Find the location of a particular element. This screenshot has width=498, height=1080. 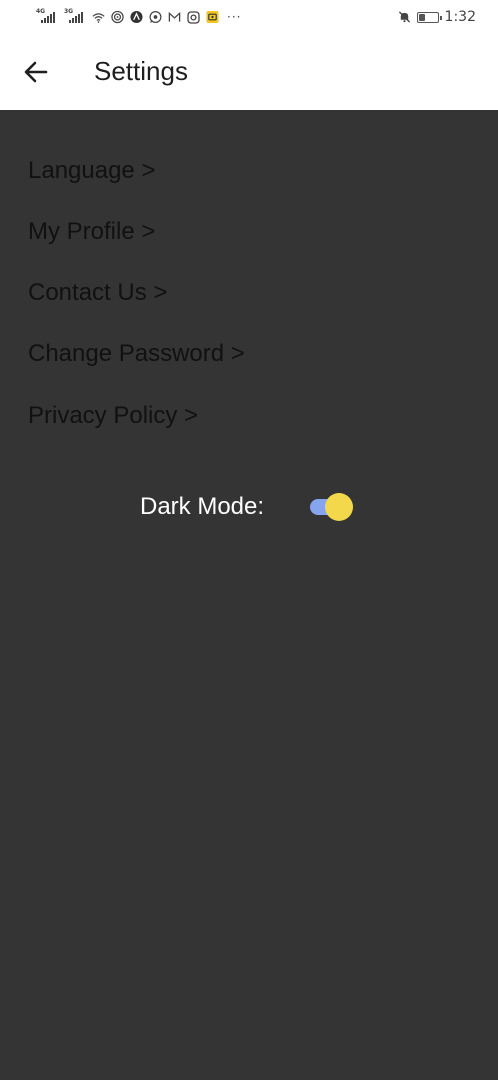

menu-item-language: Language > is located at coordinates (91, 171).